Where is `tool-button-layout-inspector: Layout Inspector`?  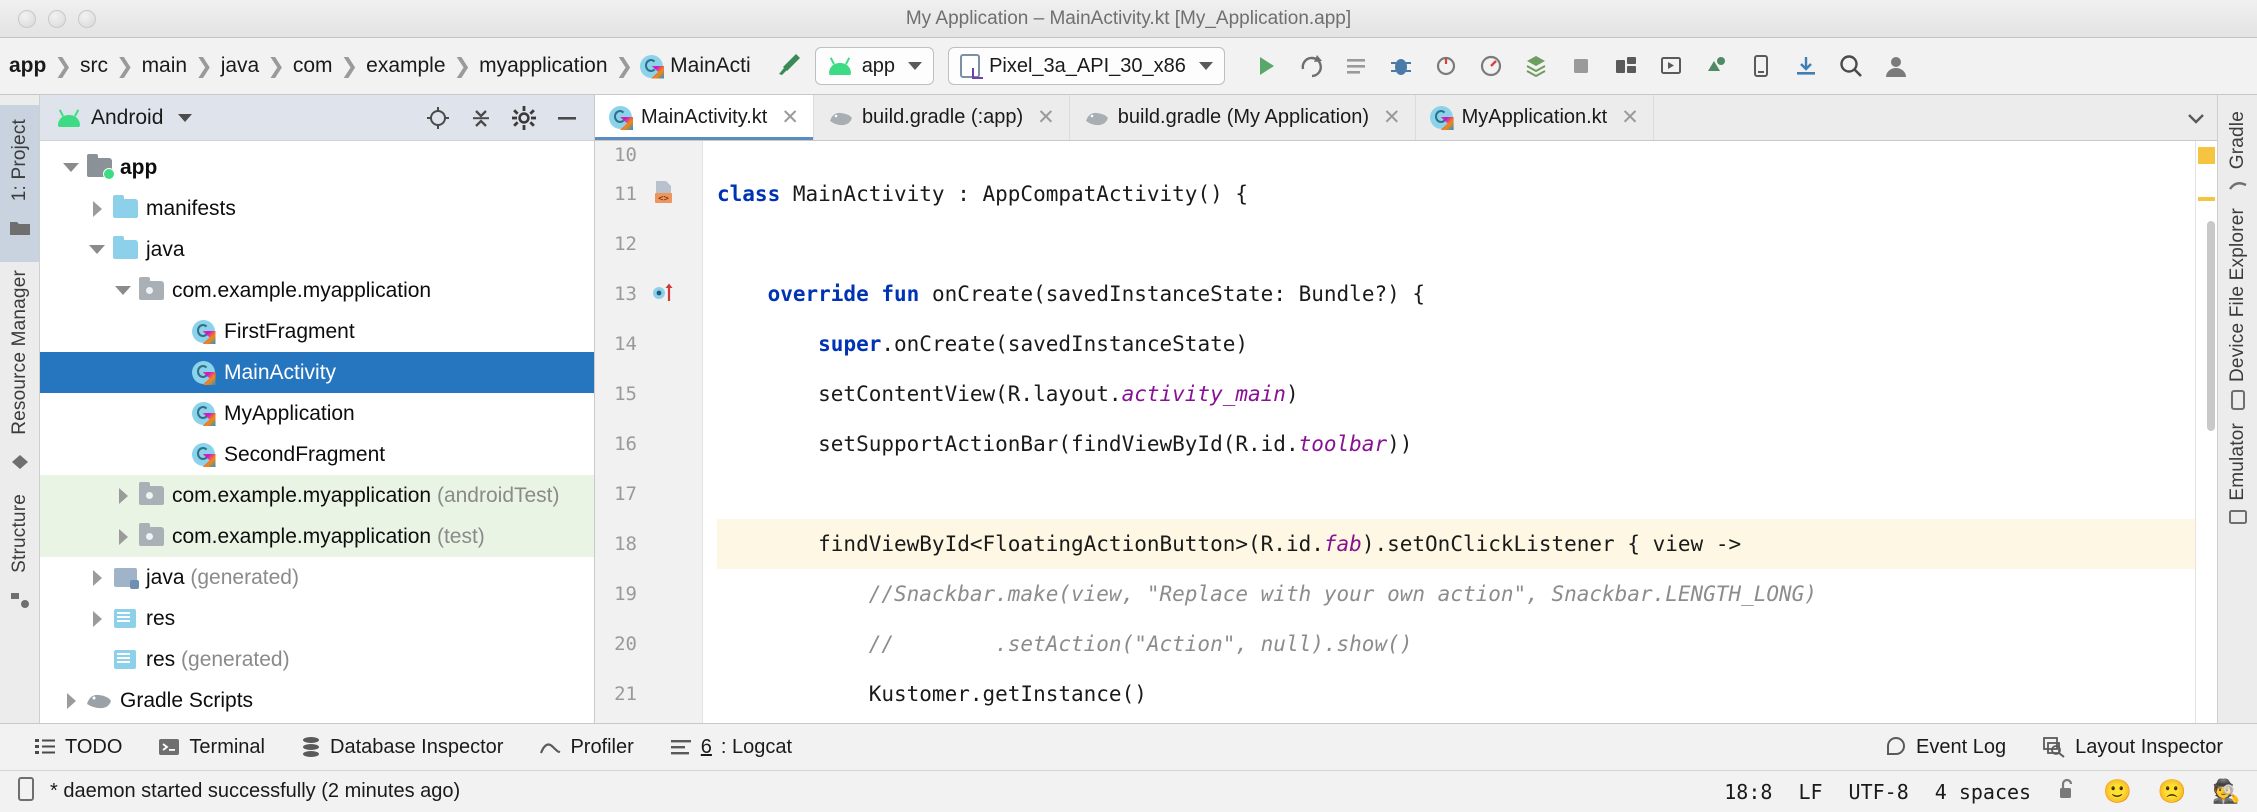
tool-button-layout-inspector: Layout Inspector is located at coordinates (2132, 747).